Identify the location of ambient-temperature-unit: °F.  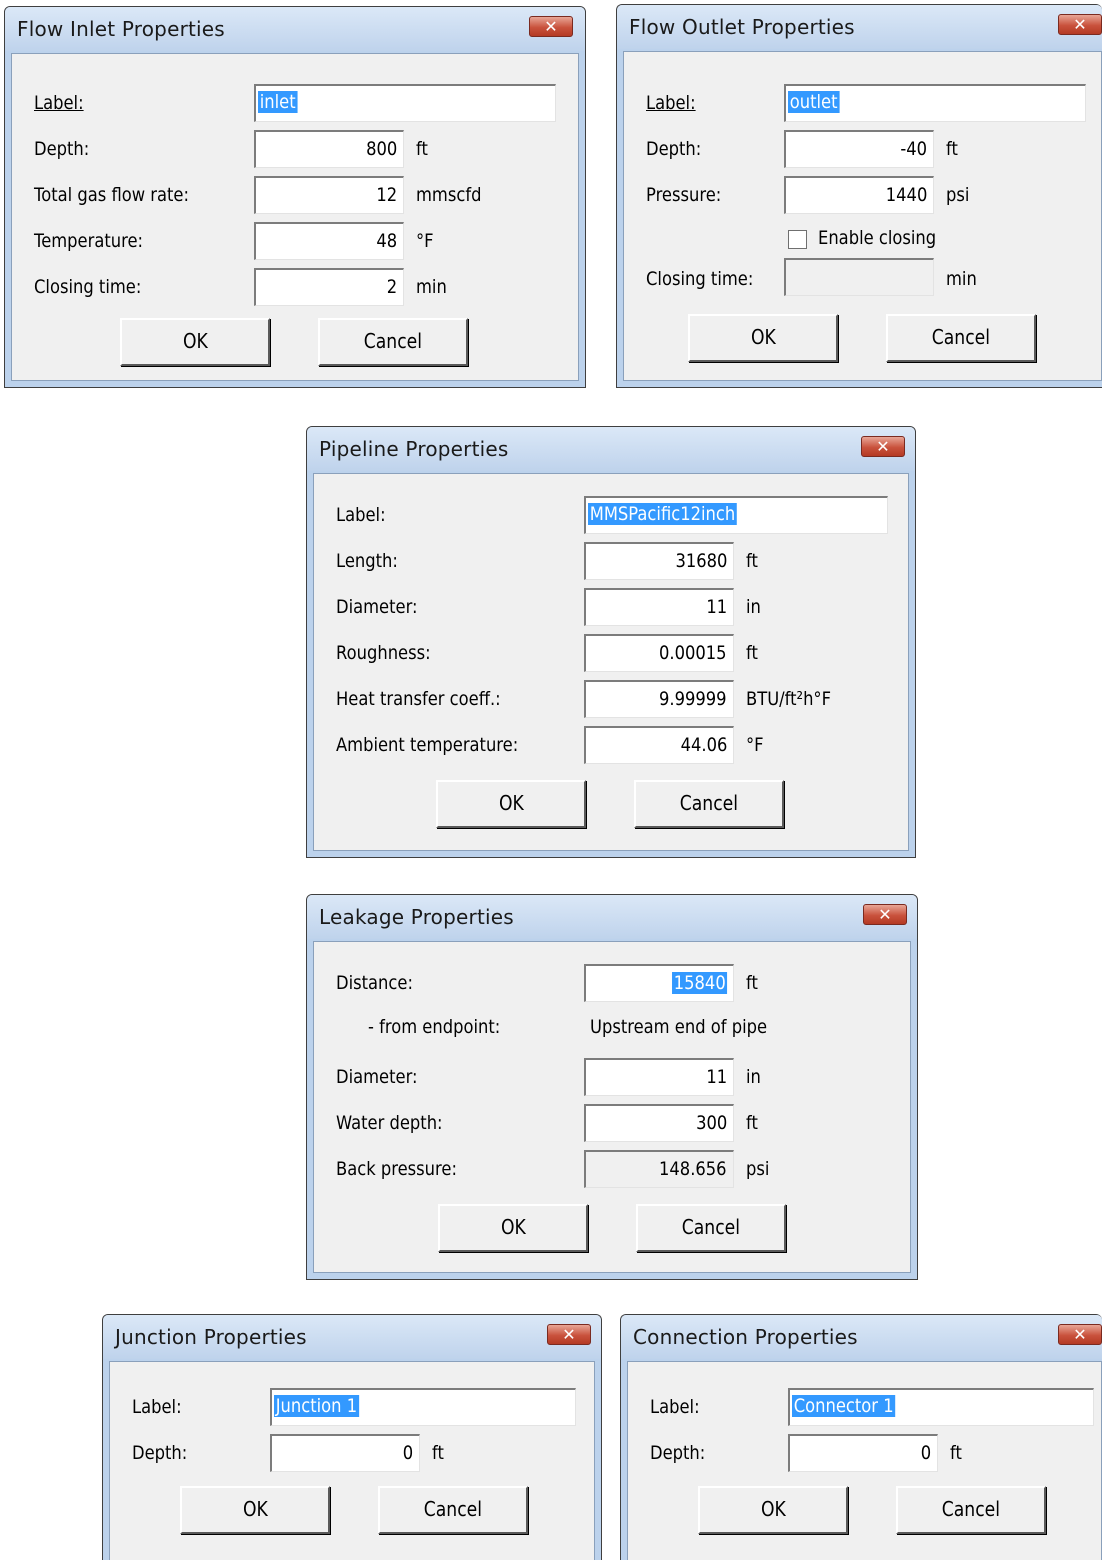
(755, 745).